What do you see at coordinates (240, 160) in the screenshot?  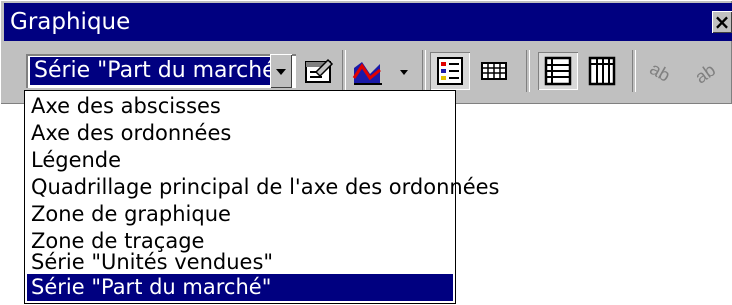 I see `list-item: Légende` at bounding box center [240, 160].